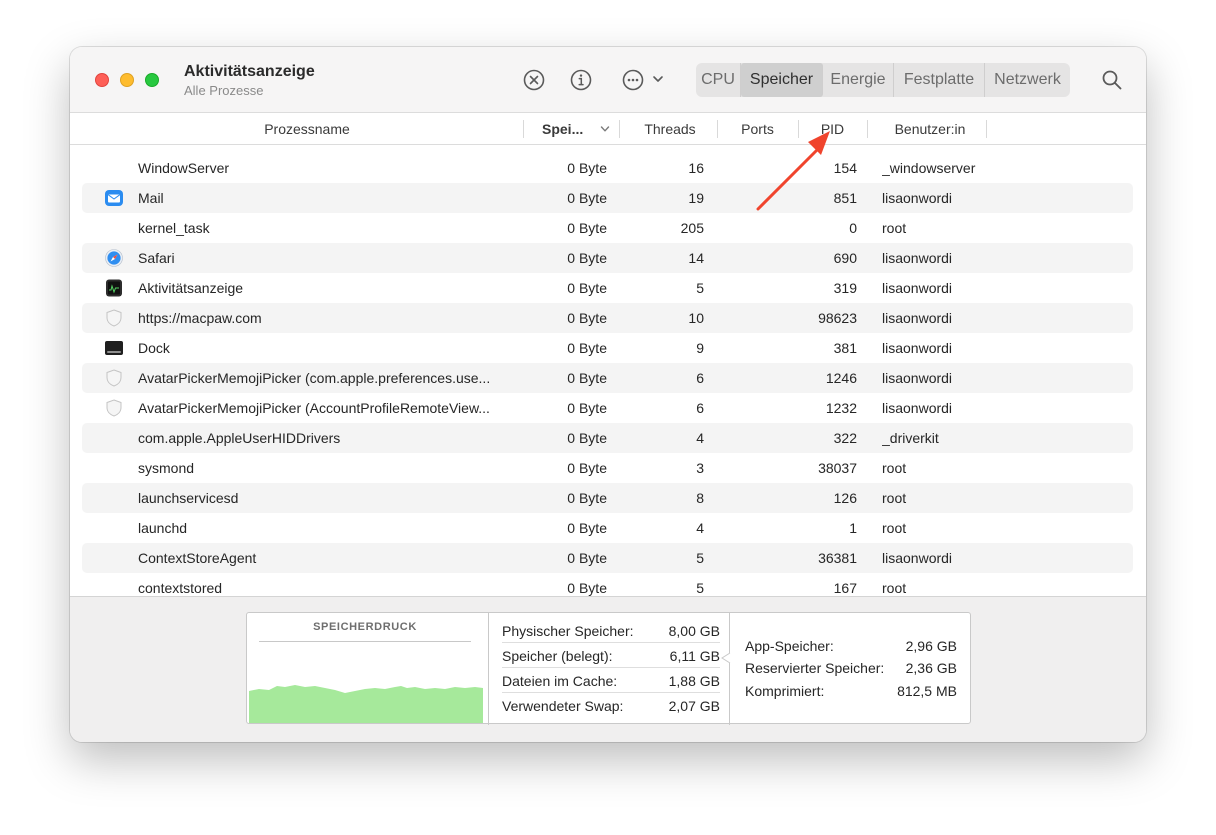 The height and width of the screenshot is (835, 1216). I want to click on pid-cell: 1246, so click(841, 378).